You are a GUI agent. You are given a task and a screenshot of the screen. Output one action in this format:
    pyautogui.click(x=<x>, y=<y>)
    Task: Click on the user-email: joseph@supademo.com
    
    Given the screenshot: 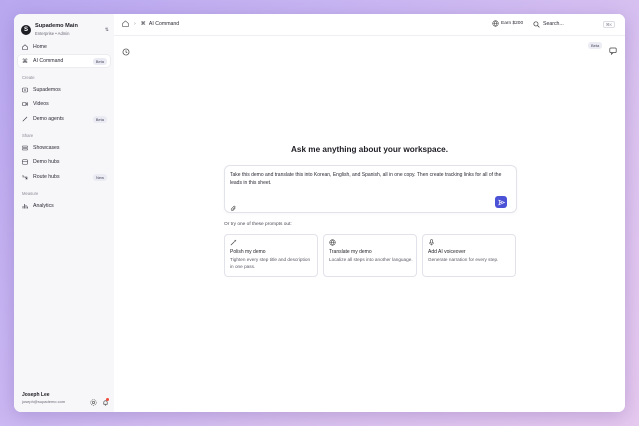 What is the action you would take?
    pyautogui.click(x=44, y=401)
    